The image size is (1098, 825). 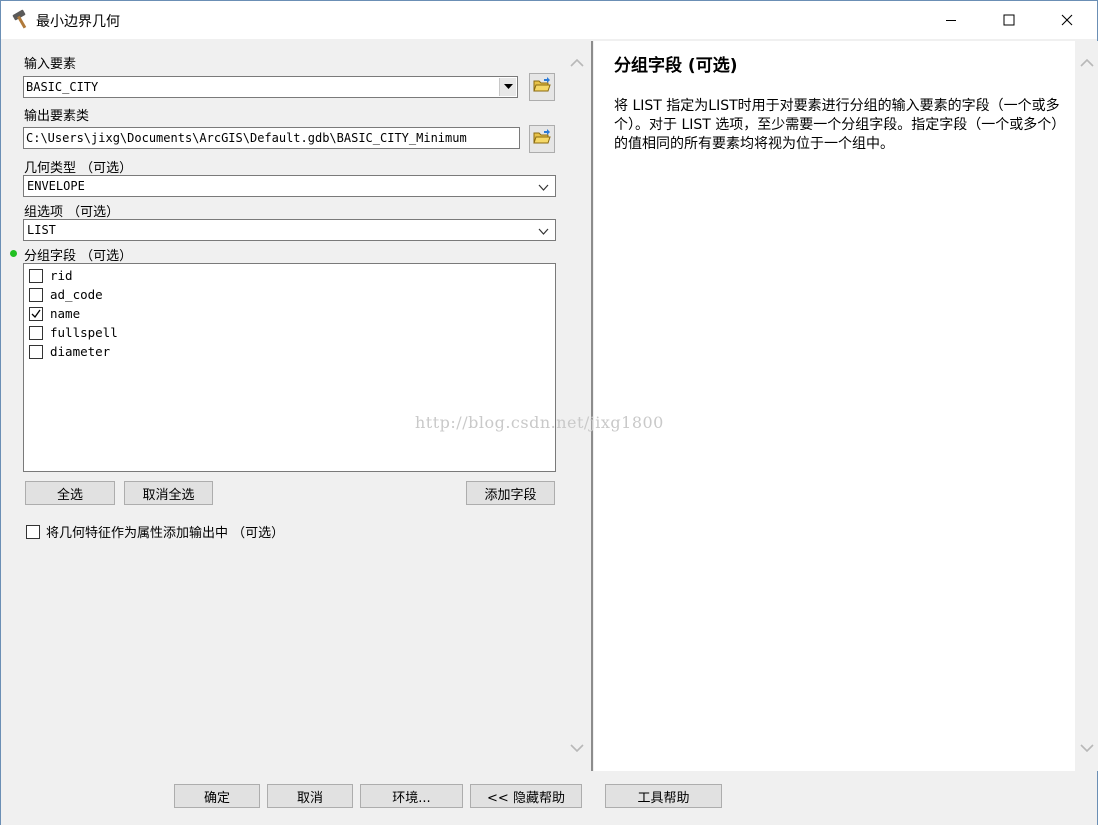 I want to click on checkmark-icon, so click(x=36, y=313).